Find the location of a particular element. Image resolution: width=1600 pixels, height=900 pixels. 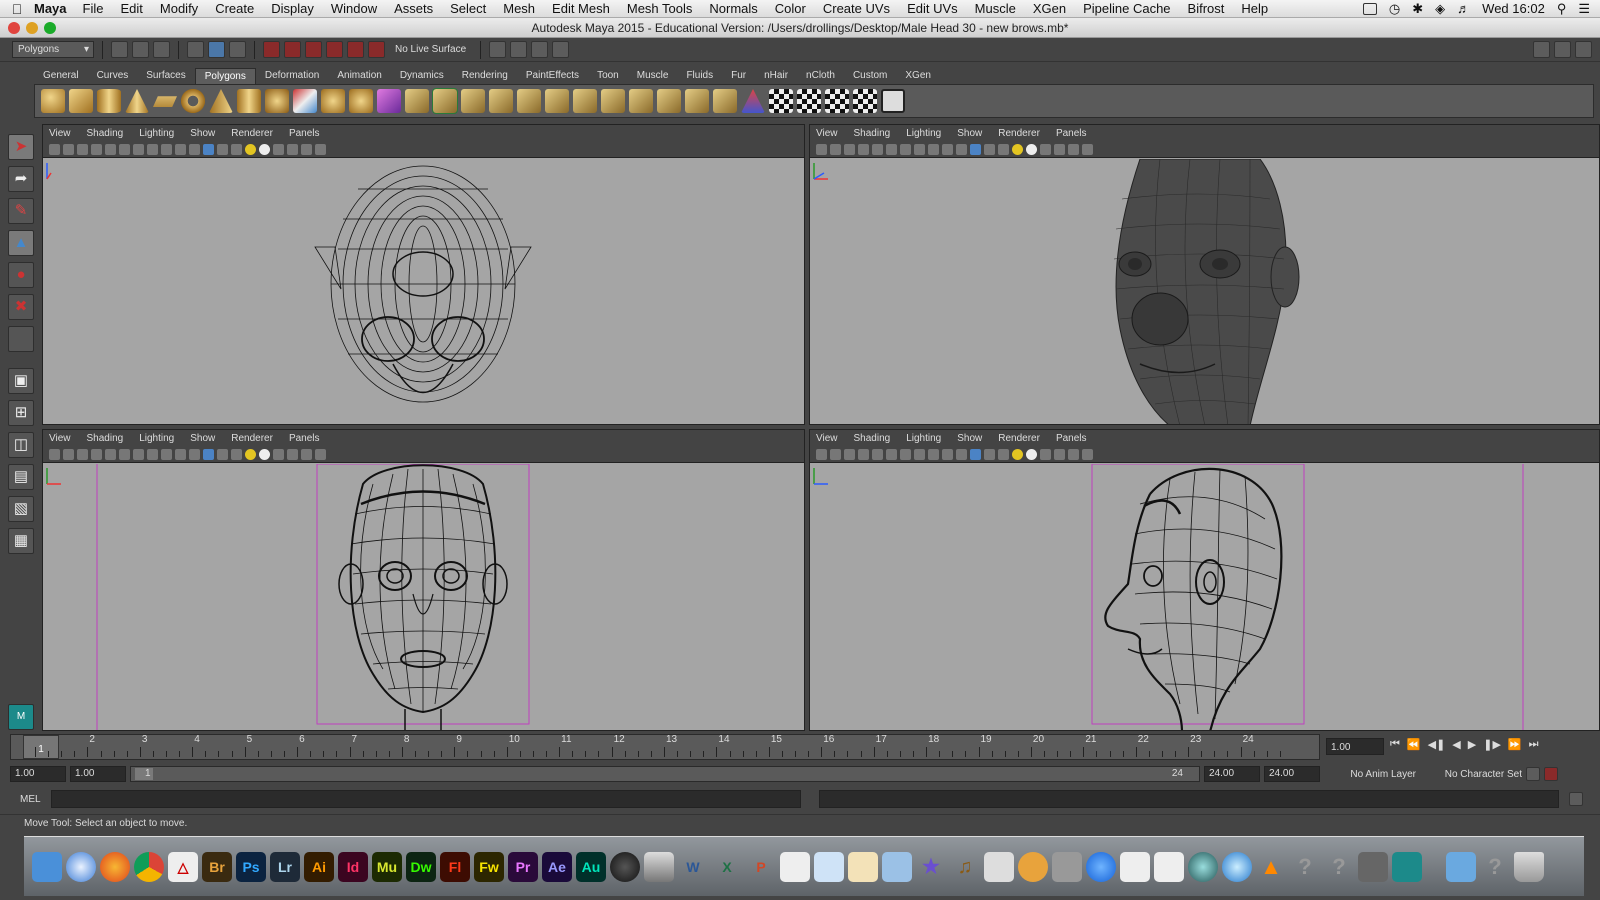

poly-helix-icon is located at coordinates (277, 101).